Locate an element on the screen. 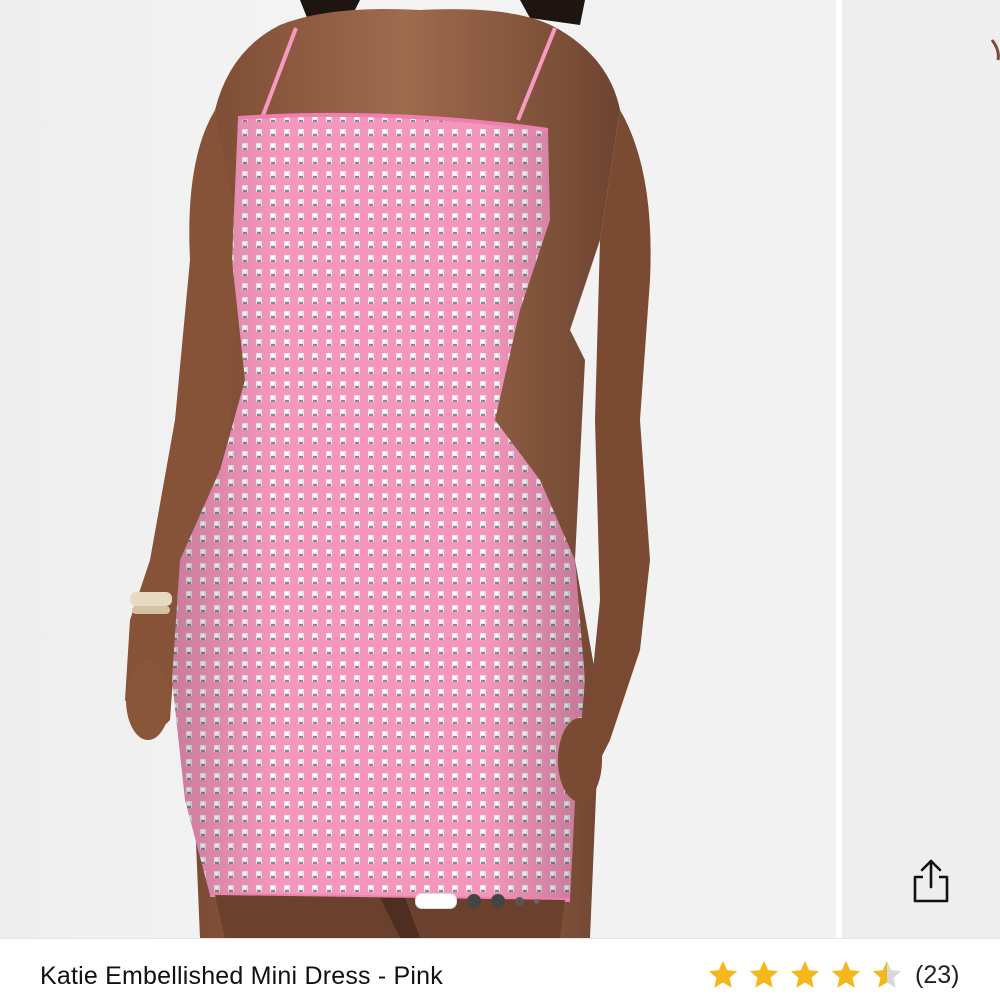 The width and height of the screenshot is (1000, 1001). carousel-pagination is located at coordinates (477, 901).